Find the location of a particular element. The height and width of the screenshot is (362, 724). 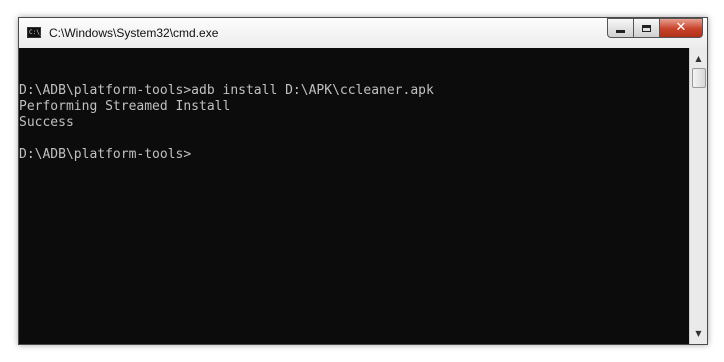

minimize-button is located at coordinates (620, 28).